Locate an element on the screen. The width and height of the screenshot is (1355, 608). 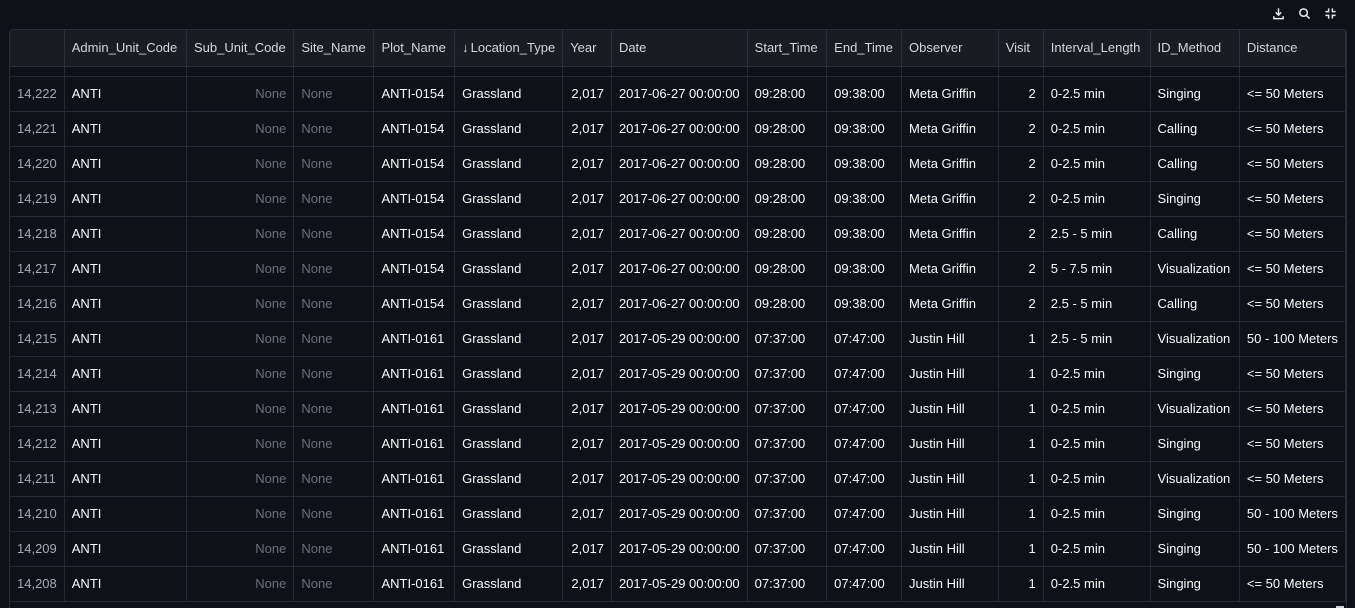
row-index: 14,212 is located at coordinates (37, 444).